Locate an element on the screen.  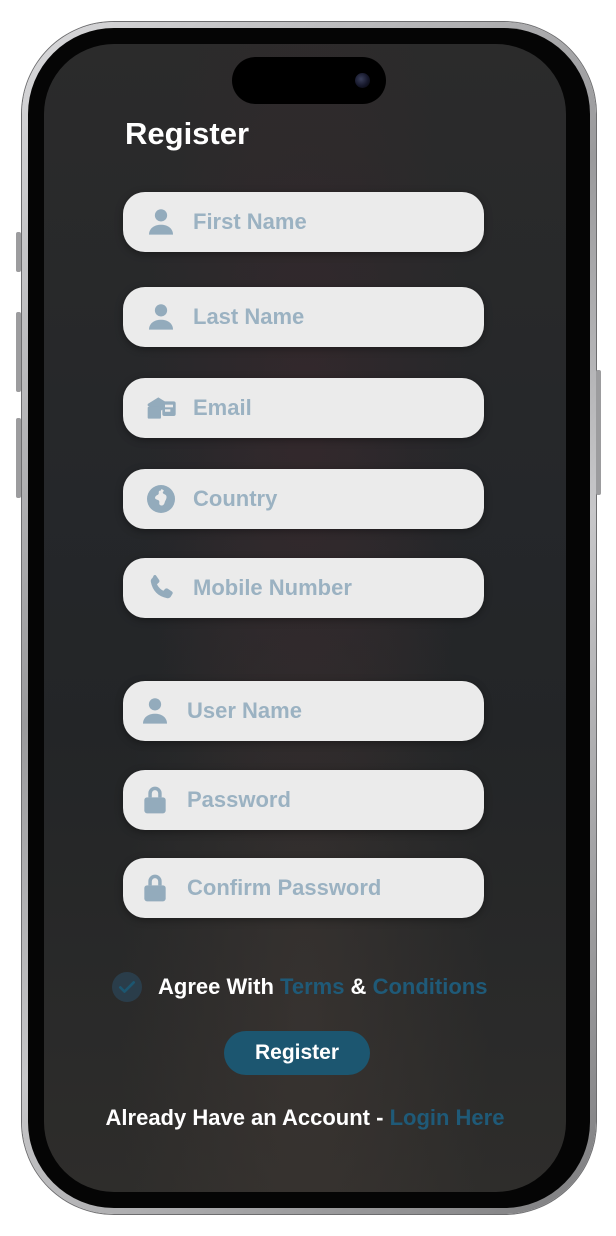
confirm-password-input is located at coordinates (322, 888).